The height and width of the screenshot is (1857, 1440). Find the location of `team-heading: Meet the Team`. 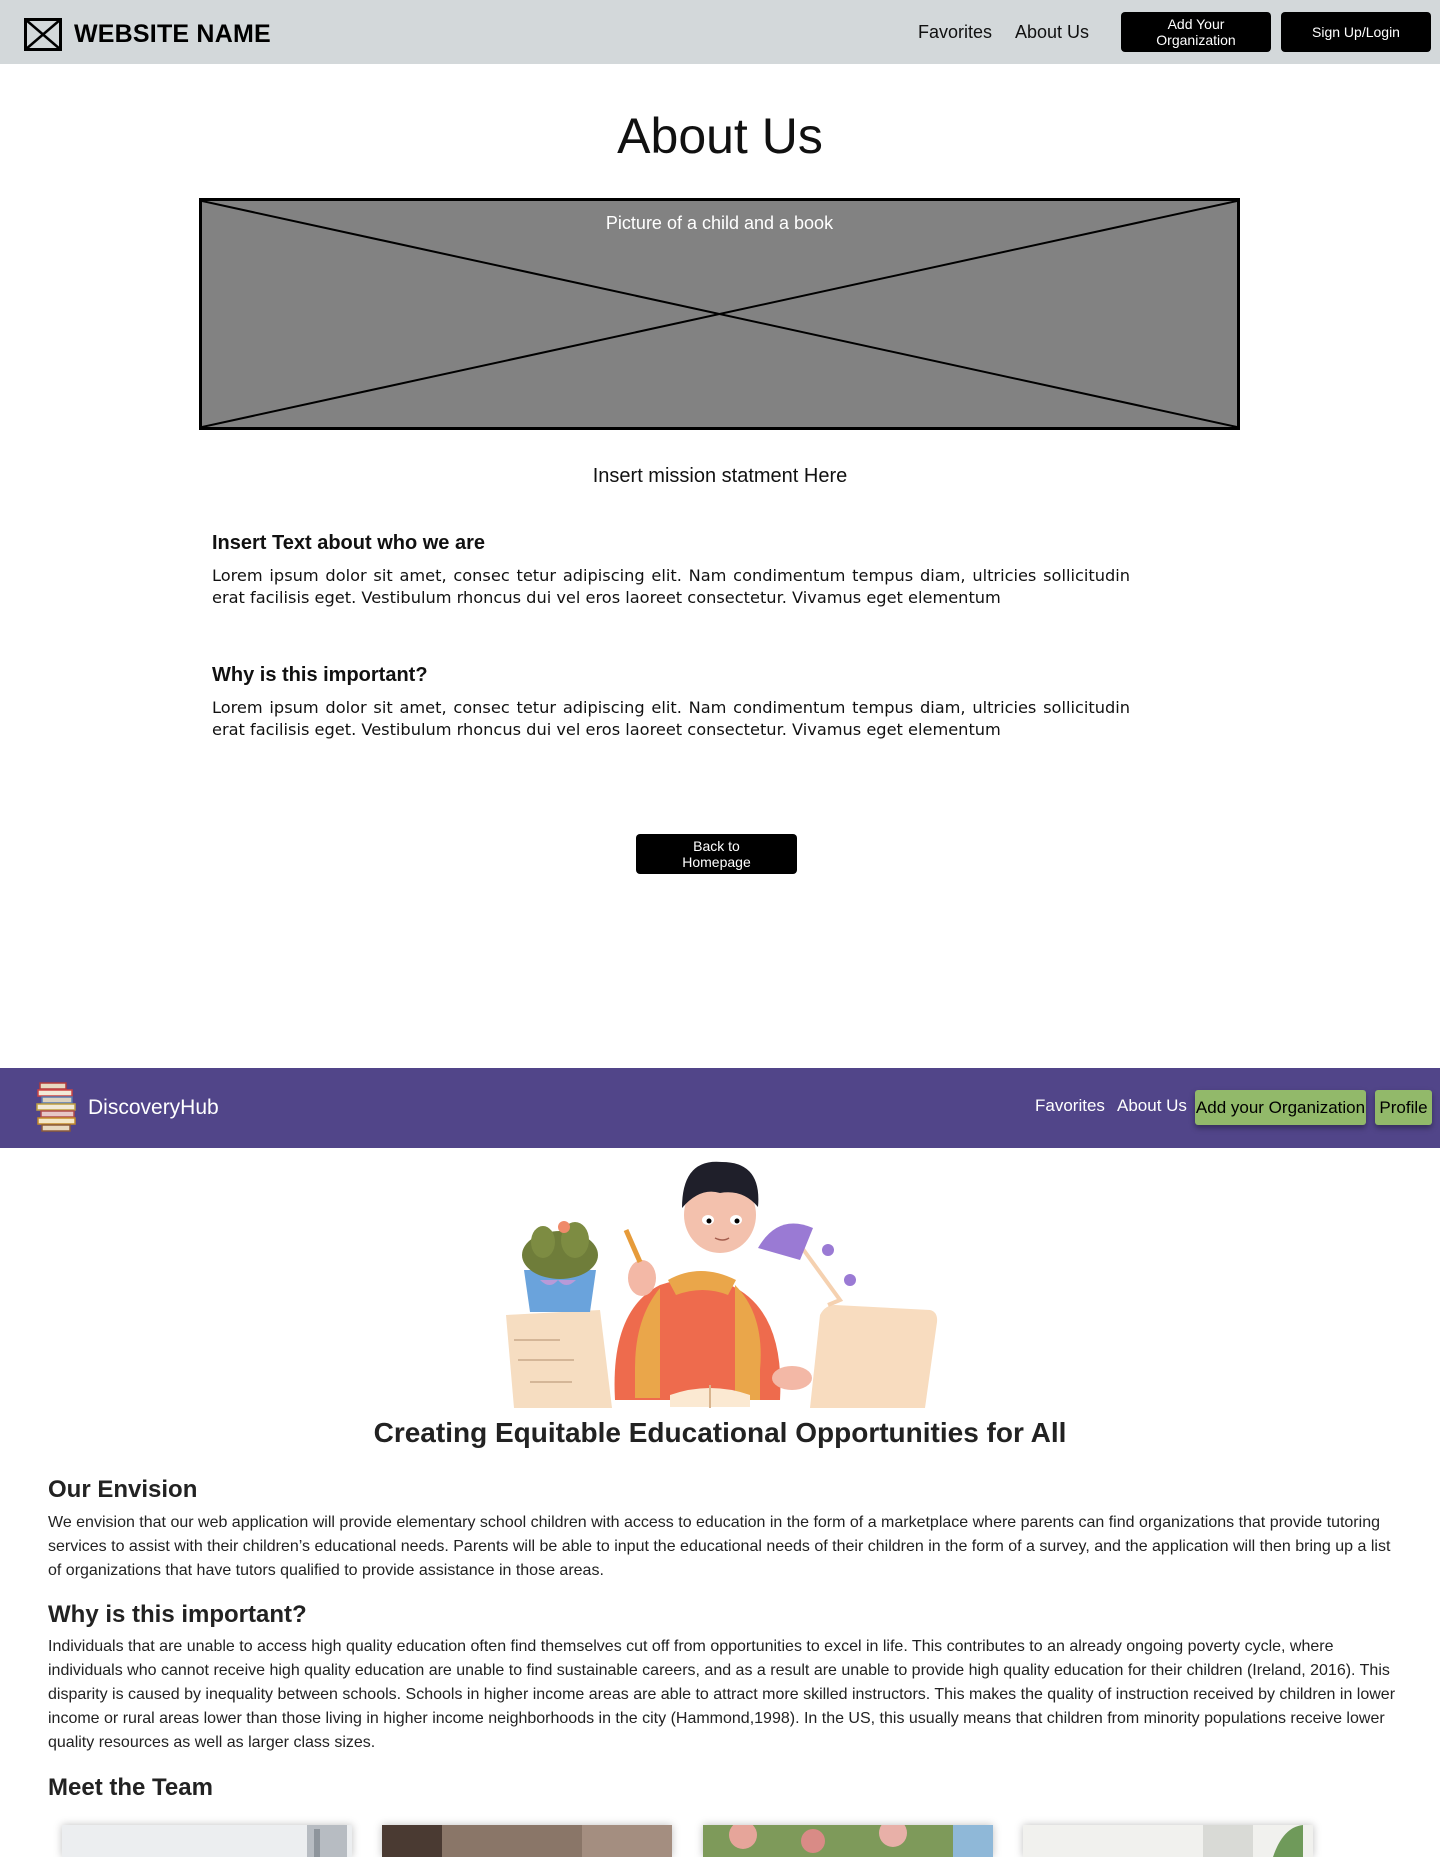

team-heading: Meet the Team is located at coordinates (130, 1787).